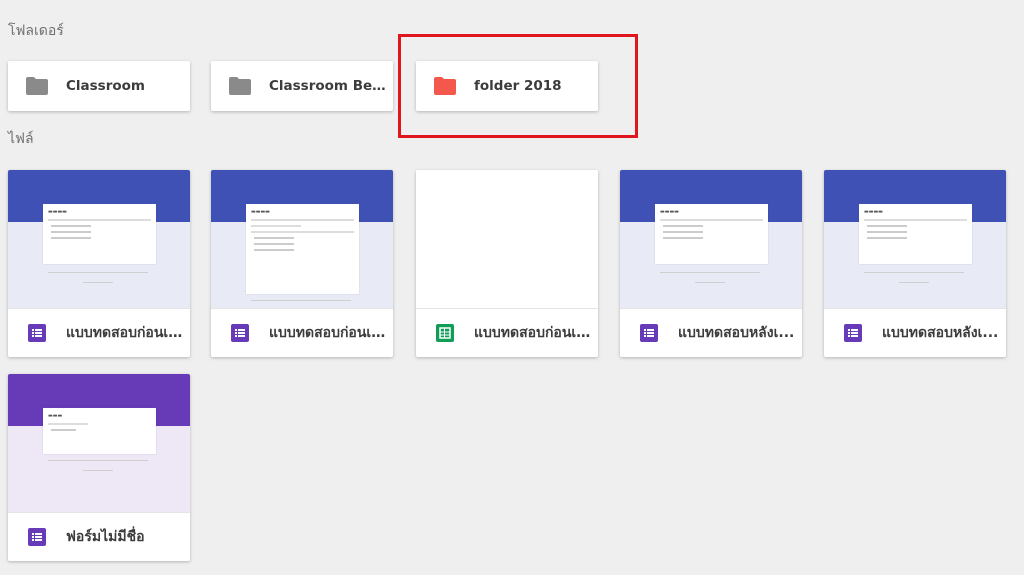 The image size is (1024, 575). I want to click on file-thumbnail, so click(507, 239).